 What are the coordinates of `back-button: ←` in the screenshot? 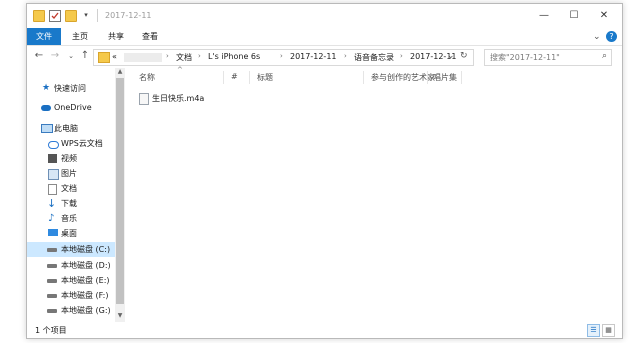 It's located at (39, 56).